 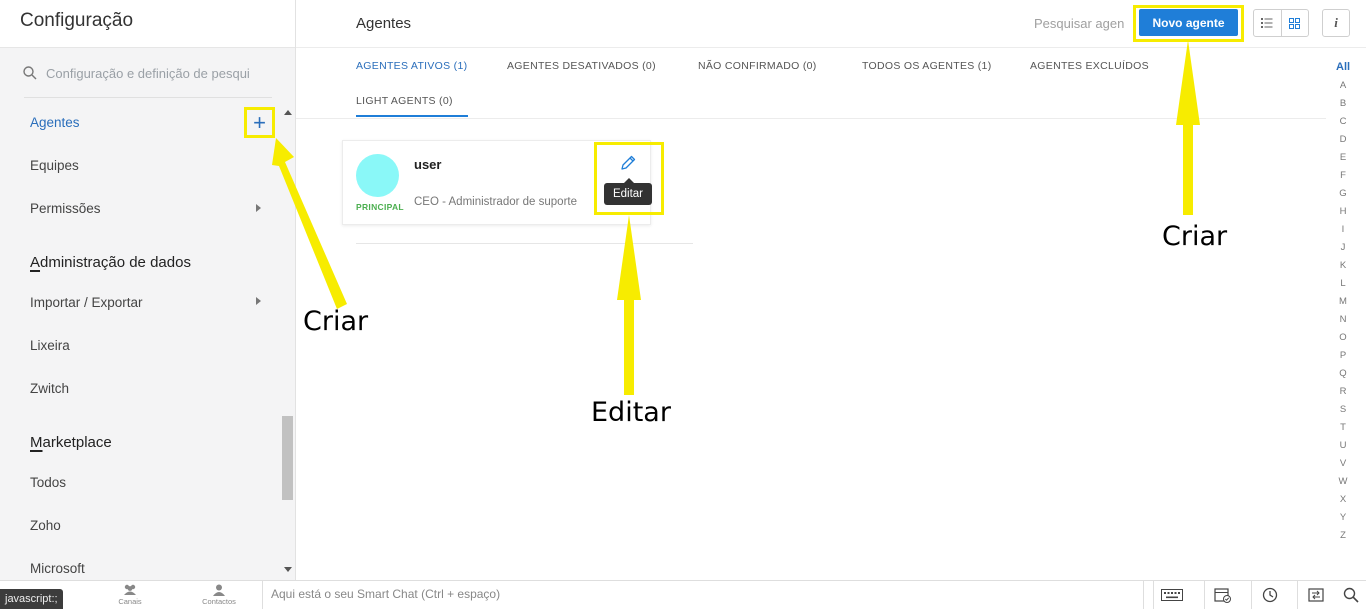 What do you see at coordinates (1343, 392) in the screenshot?
I see `alpha-letter: R` at bounding box center [1343, 392].